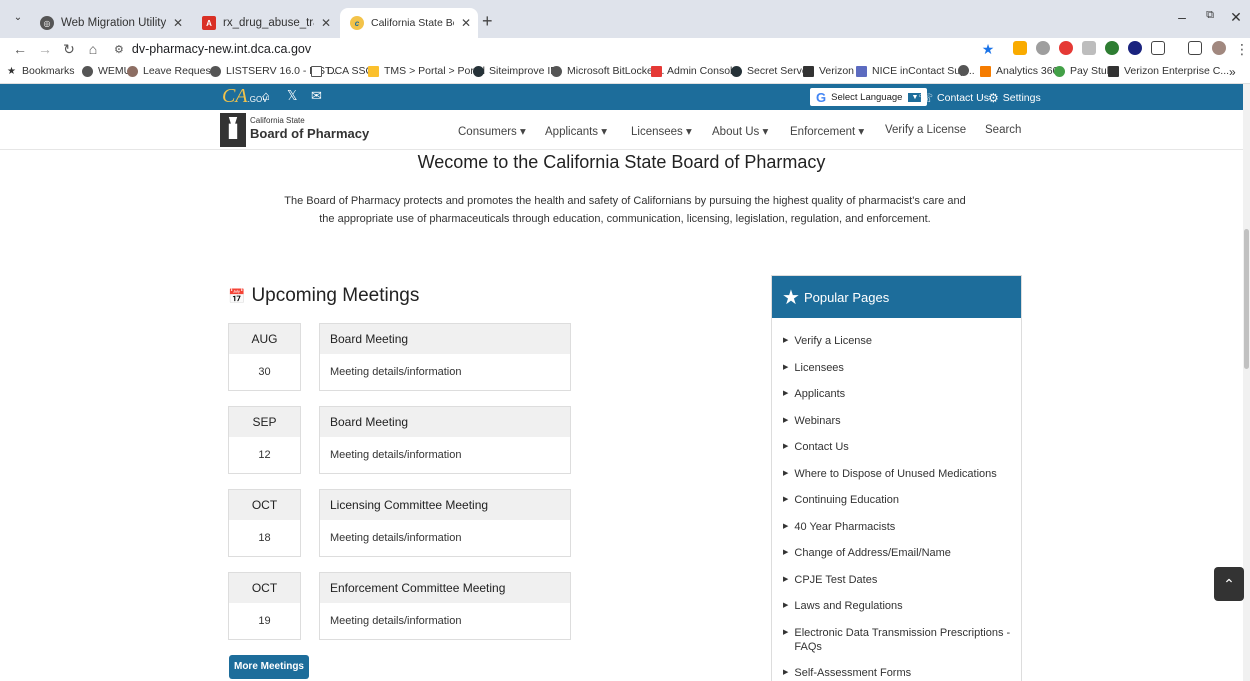  I want to click on bookmark-item: ★ Bookmarks, so click(40, 71).